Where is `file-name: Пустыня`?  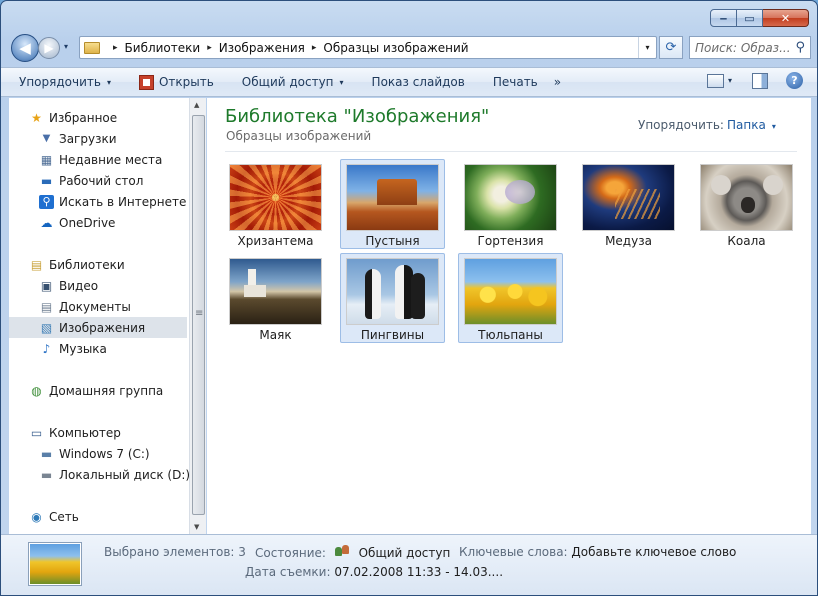 file-name: Пустыня is located at coordinates (392, 241).